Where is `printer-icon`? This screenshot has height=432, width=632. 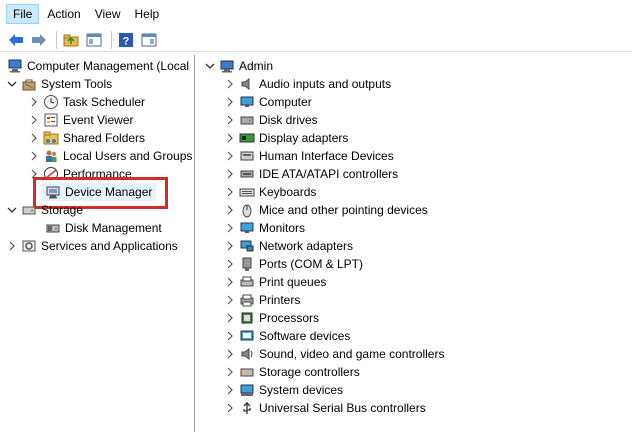 printer-icon is located at coordinates (247, 300).